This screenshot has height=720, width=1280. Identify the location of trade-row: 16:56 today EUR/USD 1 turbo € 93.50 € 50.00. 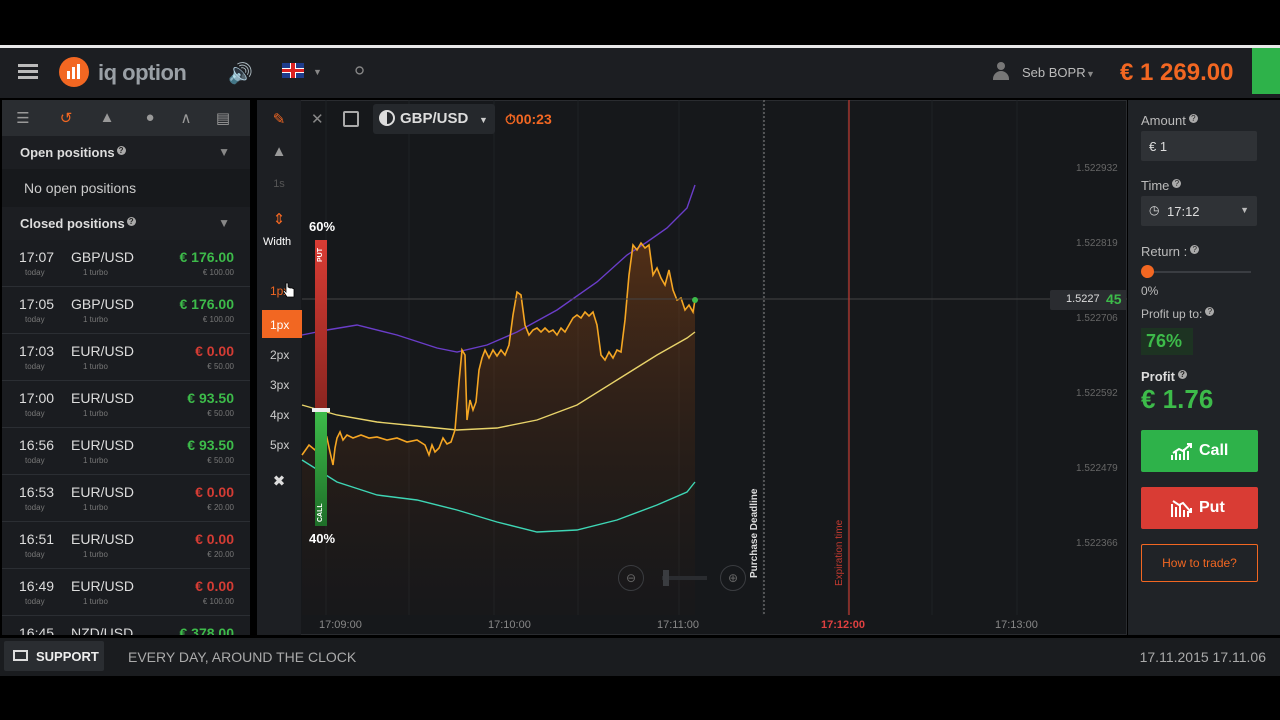
(126, 451).